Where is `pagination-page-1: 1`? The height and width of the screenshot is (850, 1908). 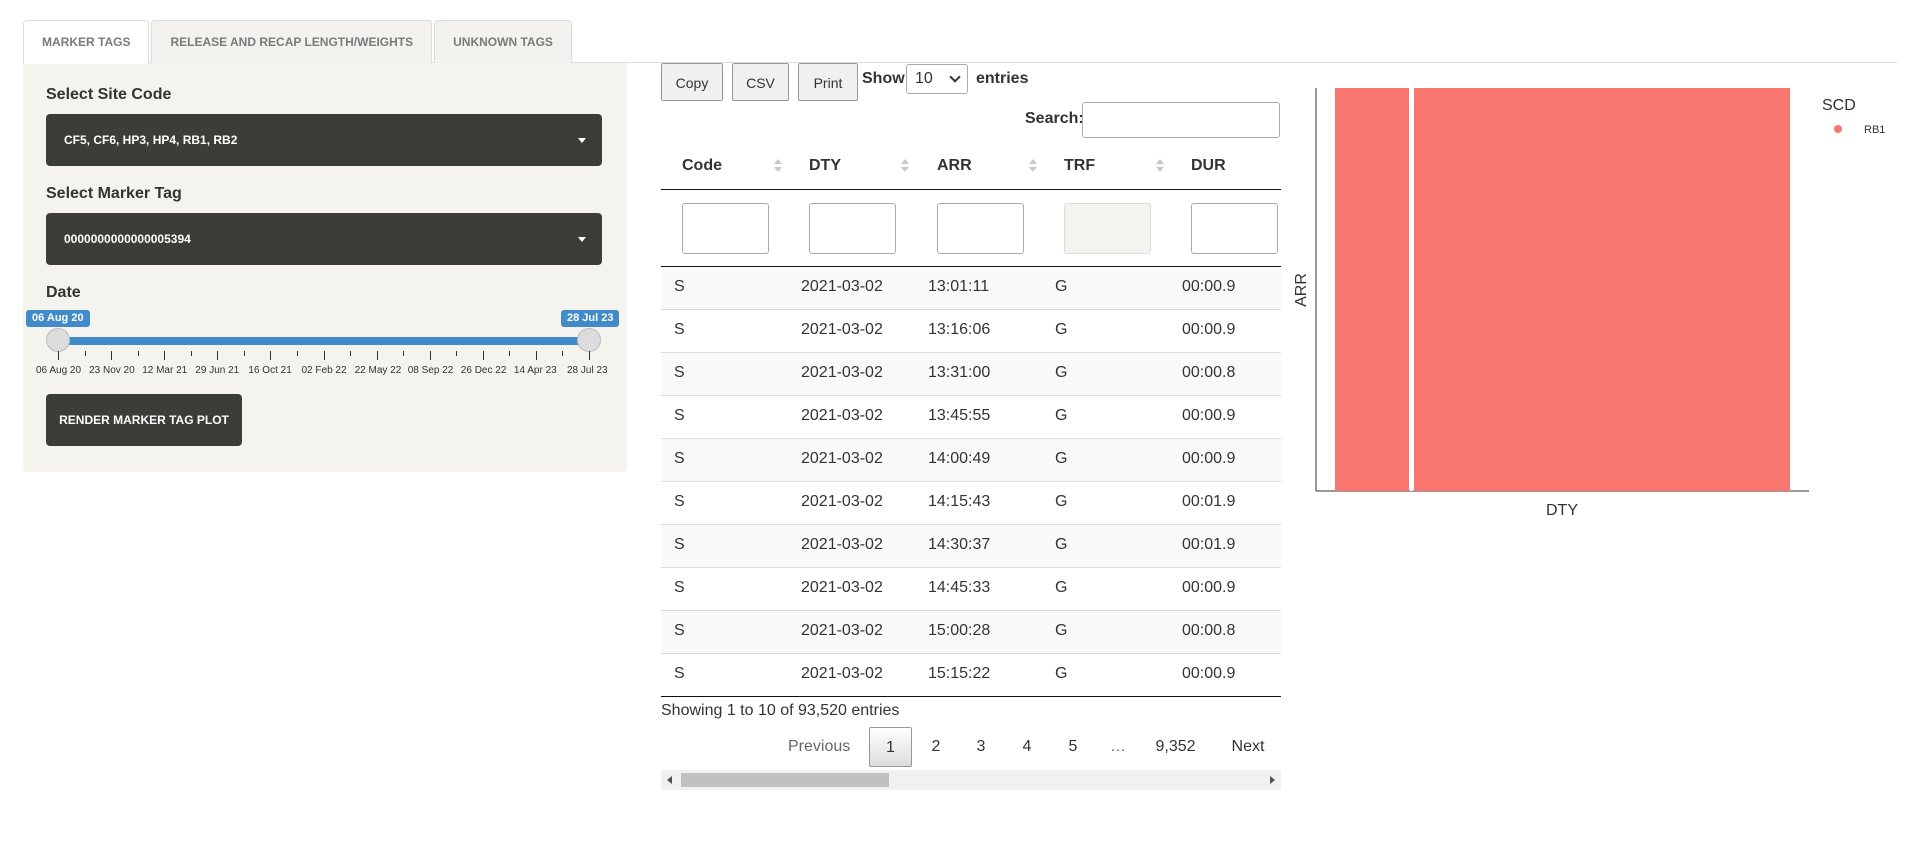 pagination-page-1: 1 is located at coordinates (890, 747).